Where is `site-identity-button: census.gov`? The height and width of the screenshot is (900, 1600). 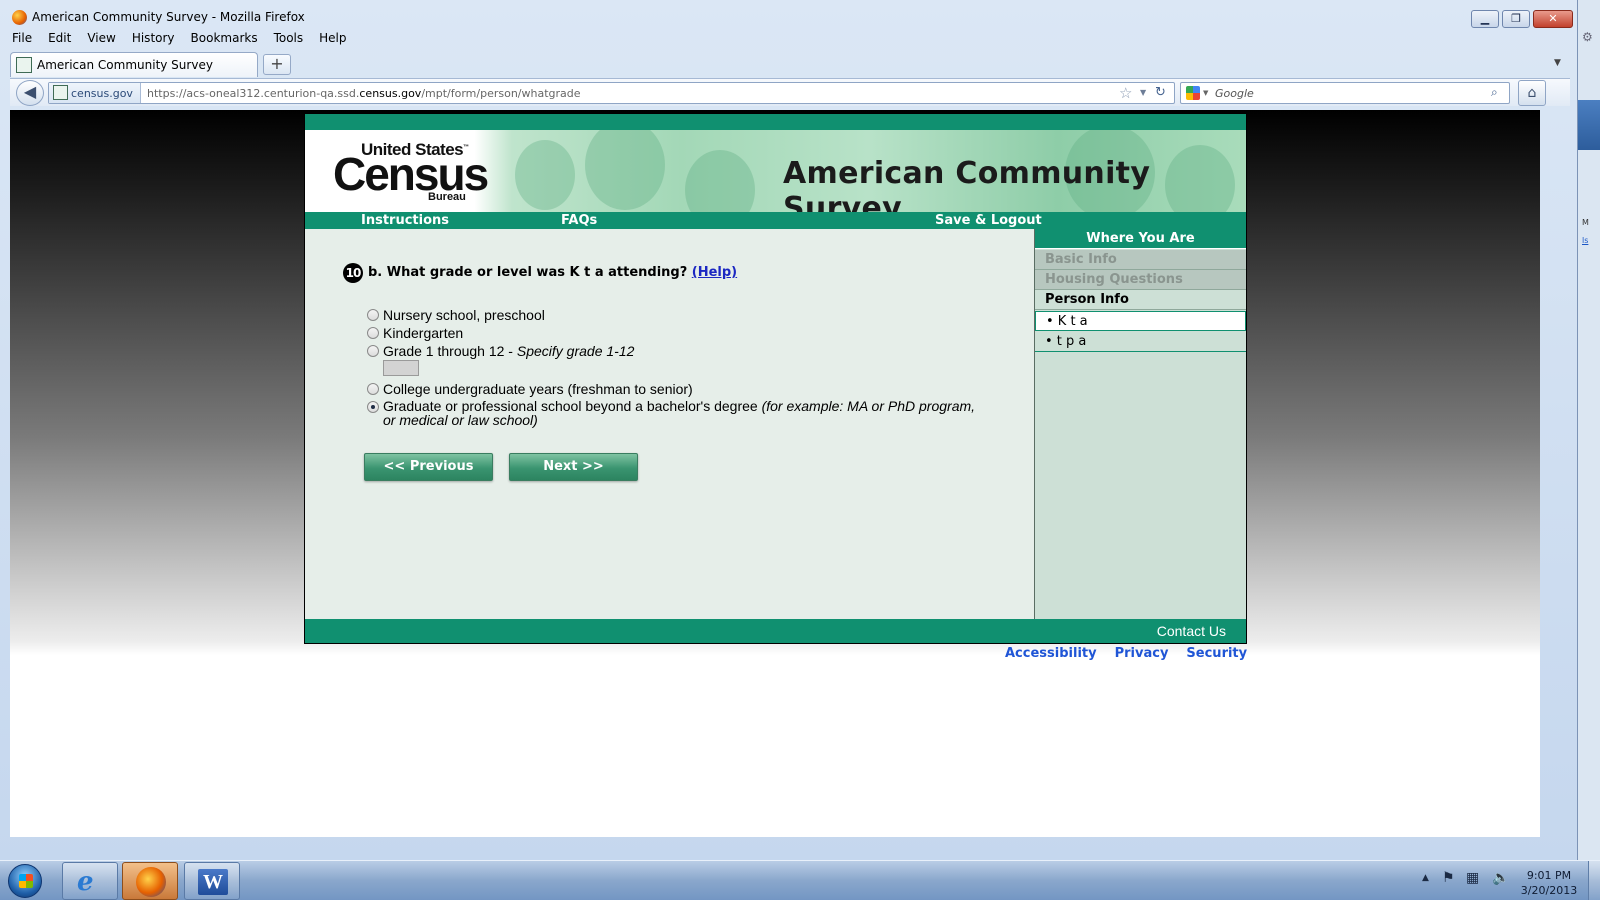
site-identity-button: census.gov is located at coordinates (95, 93).